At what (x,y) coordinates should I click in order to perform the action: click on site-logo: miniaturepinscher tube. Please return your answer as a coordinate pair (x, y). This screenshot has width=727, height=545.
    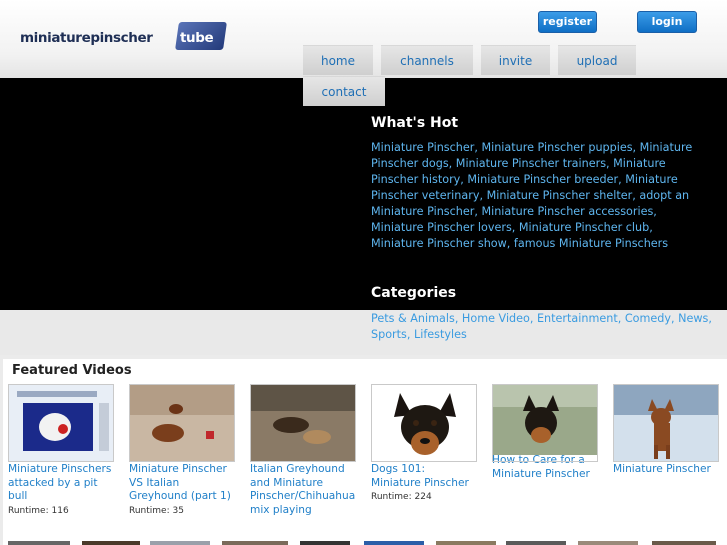
    Looking at the image, I should click on (125, 37).